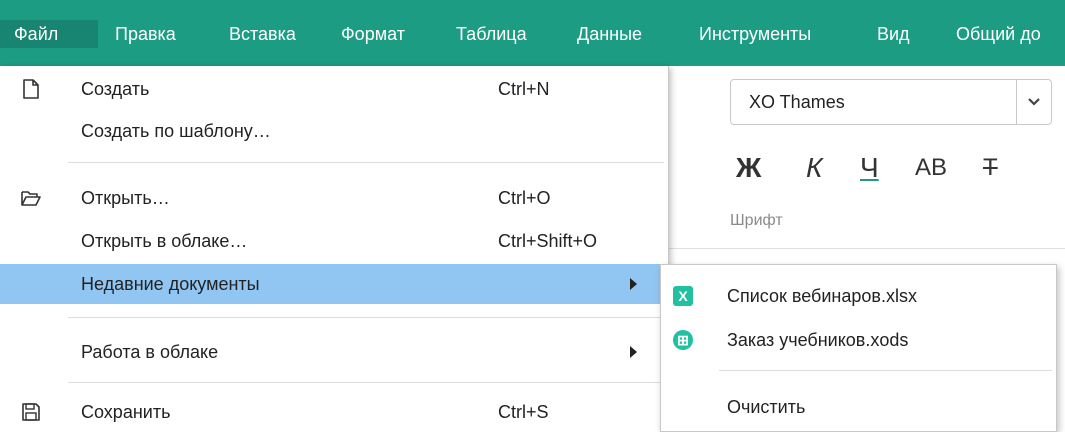  Describe the element at coordinates (756, 220) in the screenshot. I see `font-group-label: Шрифт` at that location.